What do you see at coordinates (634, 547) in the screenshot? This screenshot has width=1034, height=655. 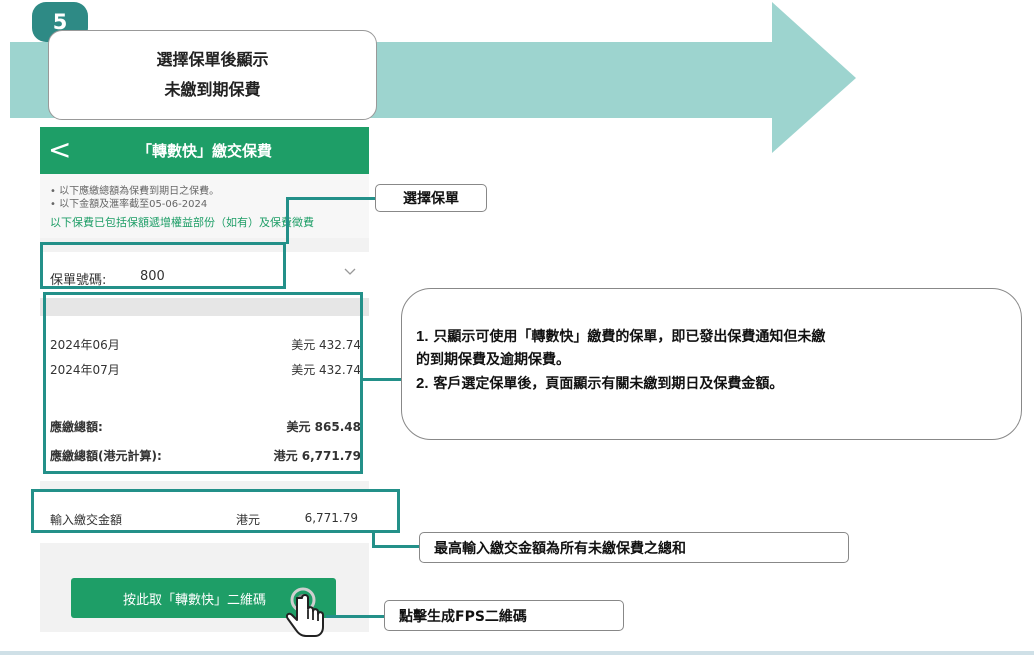 I see `max-input-callout: 最高輸入繳交金額為所有未繳保費之總和` at bounding box center [634, 547].